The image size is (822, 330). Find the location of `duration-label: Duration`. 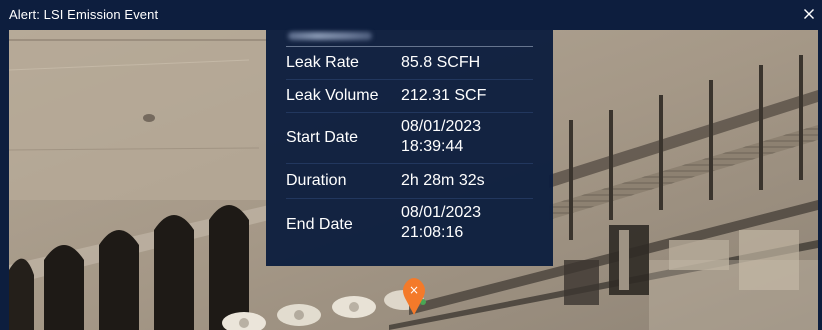

duration-label: Duration is located at coordinates (316, 180).